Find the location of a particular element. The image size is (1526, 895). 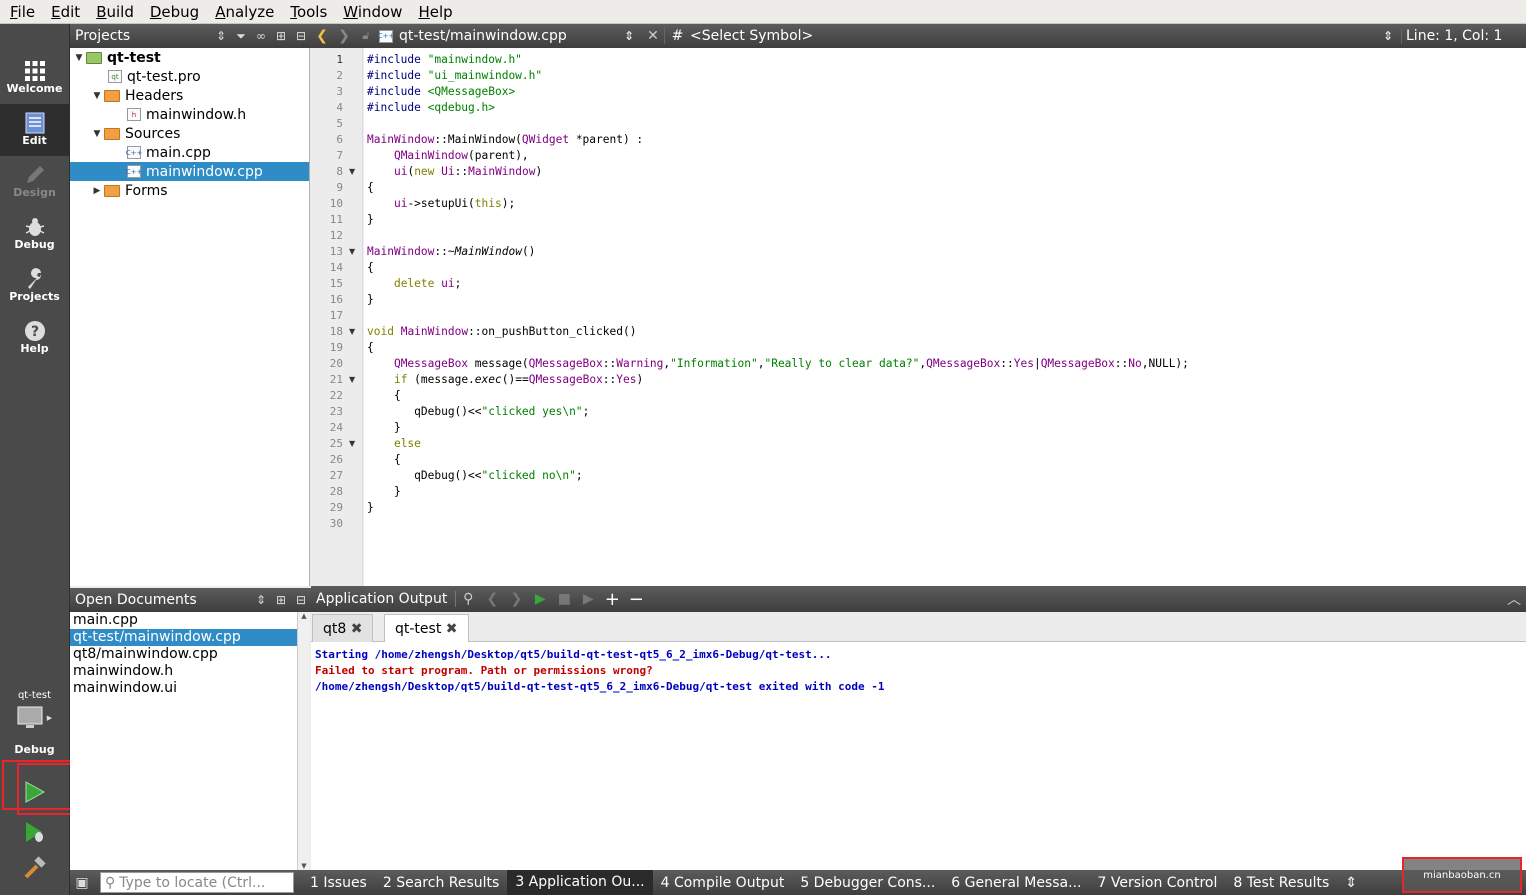

output-pane-button: 2 Search Results is located at coordinates (441, 883).